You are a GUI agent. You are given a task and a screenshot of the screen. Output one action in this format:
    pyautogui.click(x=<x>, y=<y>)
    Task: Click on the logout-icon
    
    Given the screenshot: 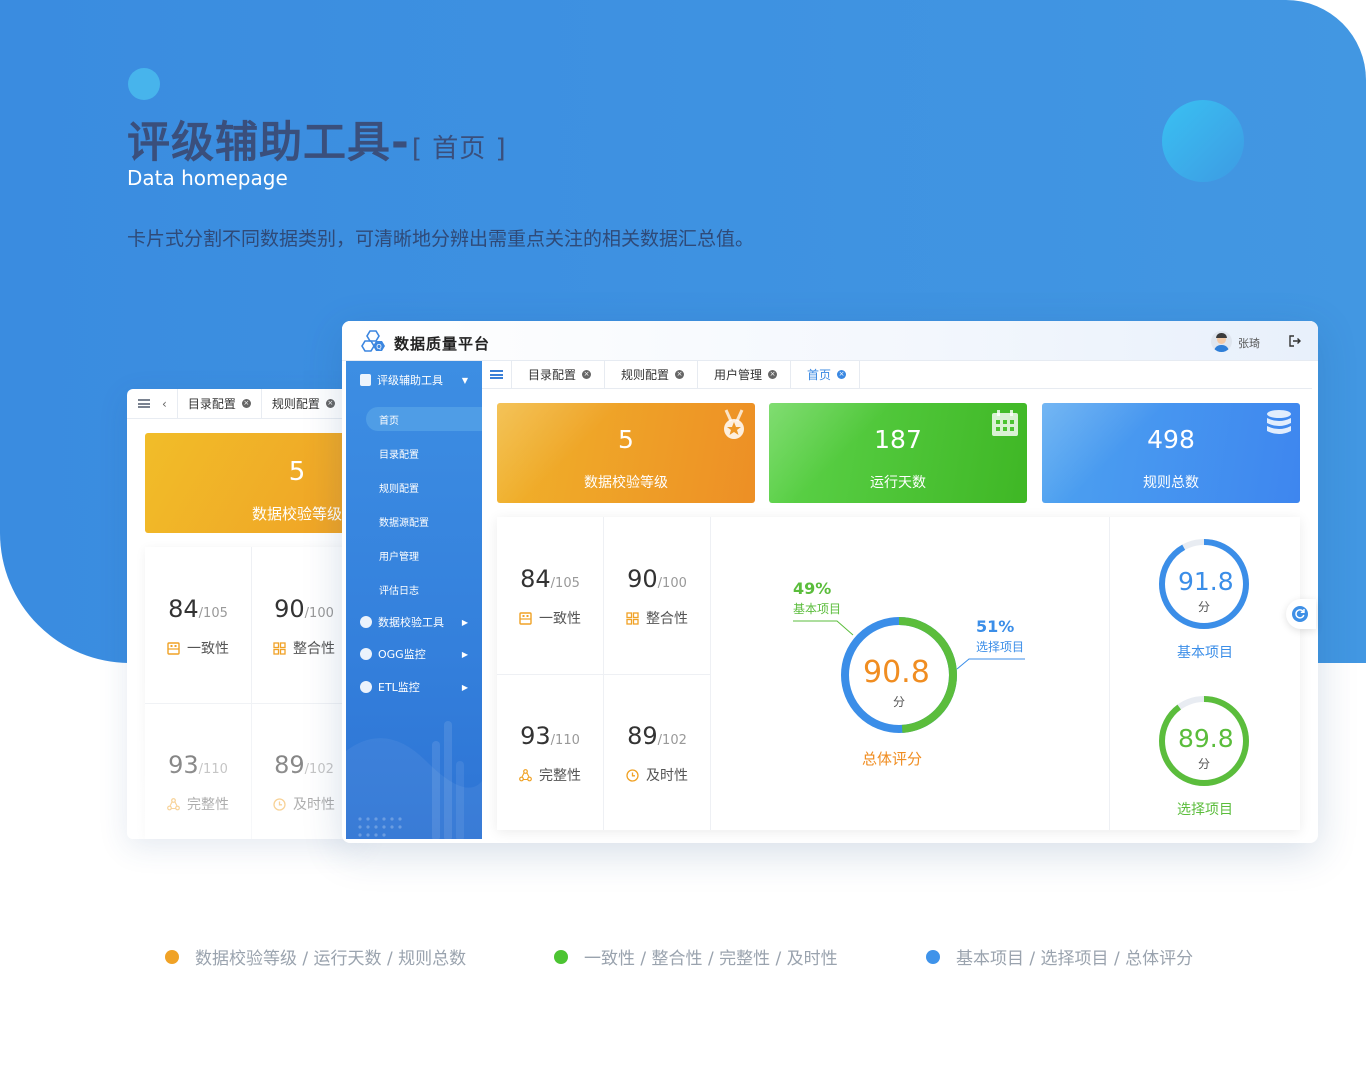 What is the action you would take?
    pyautogui.click(x=1295, y=341)
    